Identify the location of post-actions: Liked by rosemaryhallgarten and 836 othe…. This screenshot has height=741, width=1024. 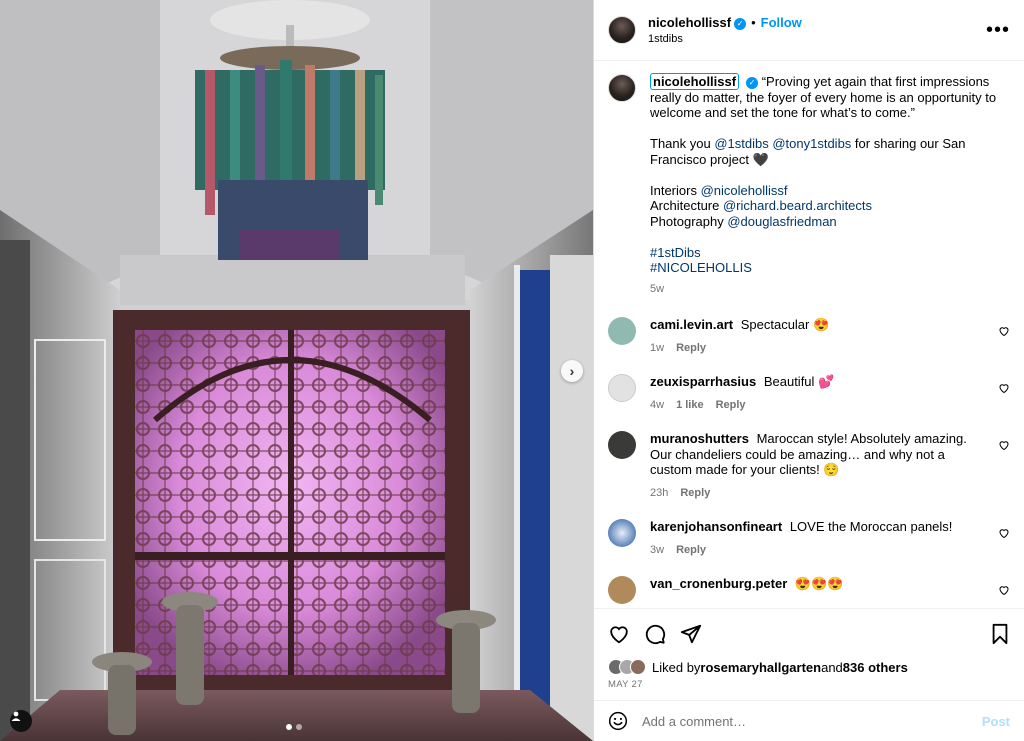
(809, 649).